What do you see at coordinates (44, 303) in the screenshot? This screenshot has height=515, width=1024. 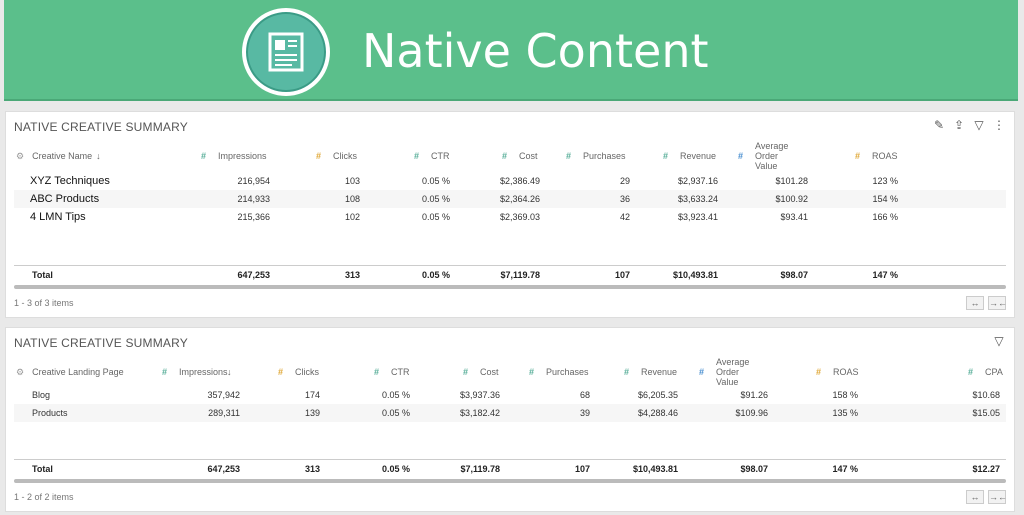 I see `pagination-info: 1 - 3 of 3 items` at bounding box center [44, 303].